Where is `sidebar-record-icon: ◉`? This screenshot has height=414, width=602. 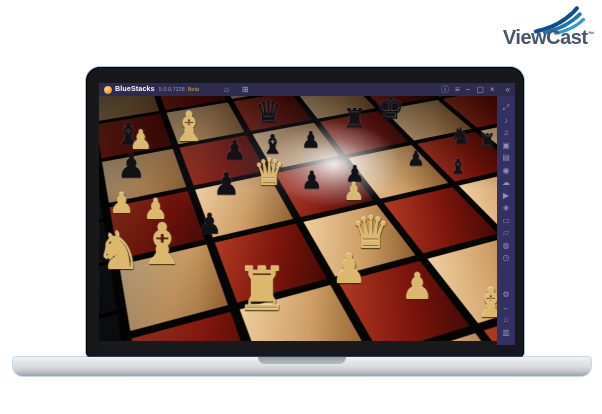 sidebar-record-icon: ◉ is located at coordinates (506, 171).